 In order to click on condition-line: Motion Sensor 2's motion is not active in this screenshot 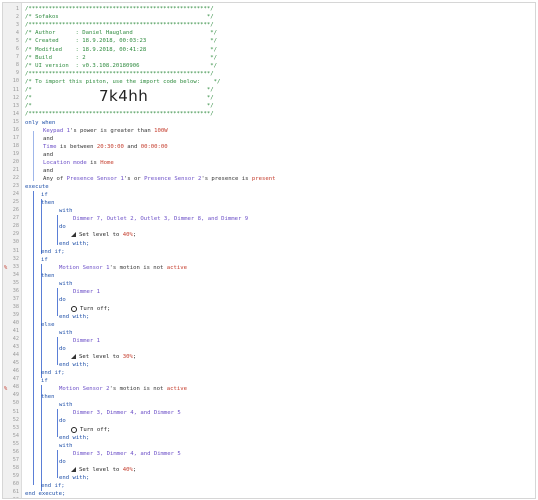, I will do `click(123, 389)`.